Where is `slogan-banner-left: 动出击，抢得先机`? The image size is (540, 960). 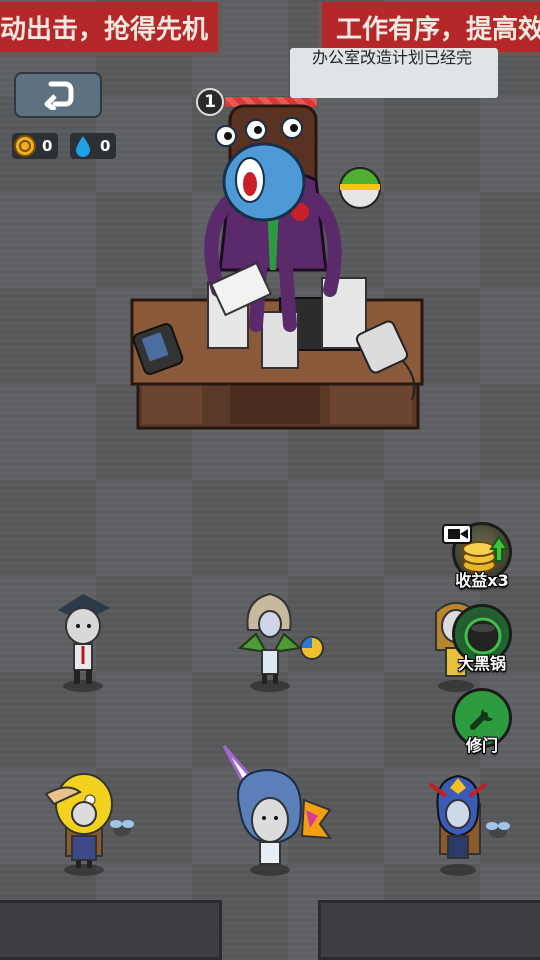 slogan-banner-left: 动出击，抢得先机 is located at coordinates (111, 29).